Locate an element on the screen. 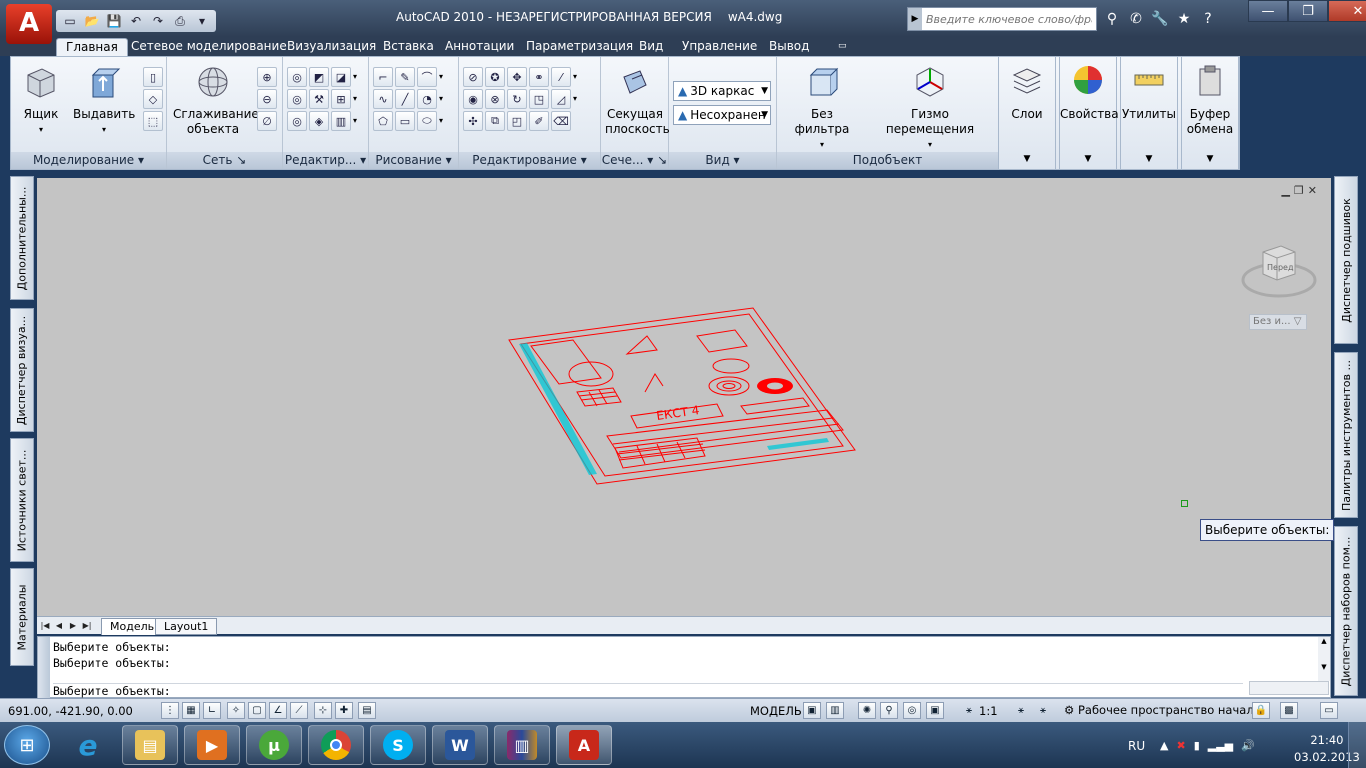 This screenshot has width=1366, height=768. extrude-faces-icon: ⚒ is located at coordinates (319, 99).